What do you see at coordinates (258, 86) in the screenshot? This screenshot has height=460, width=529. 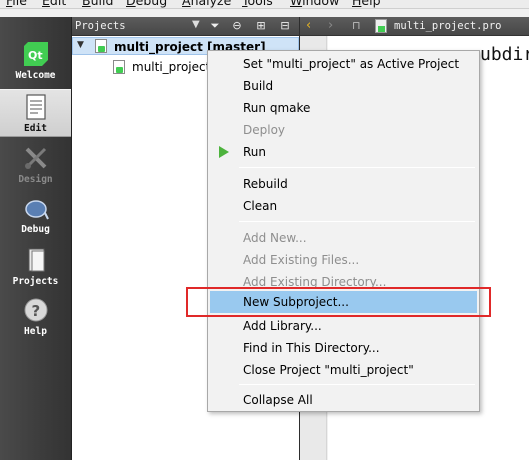 I see `menu-item-label: Build` at bounding box center [258, 86].